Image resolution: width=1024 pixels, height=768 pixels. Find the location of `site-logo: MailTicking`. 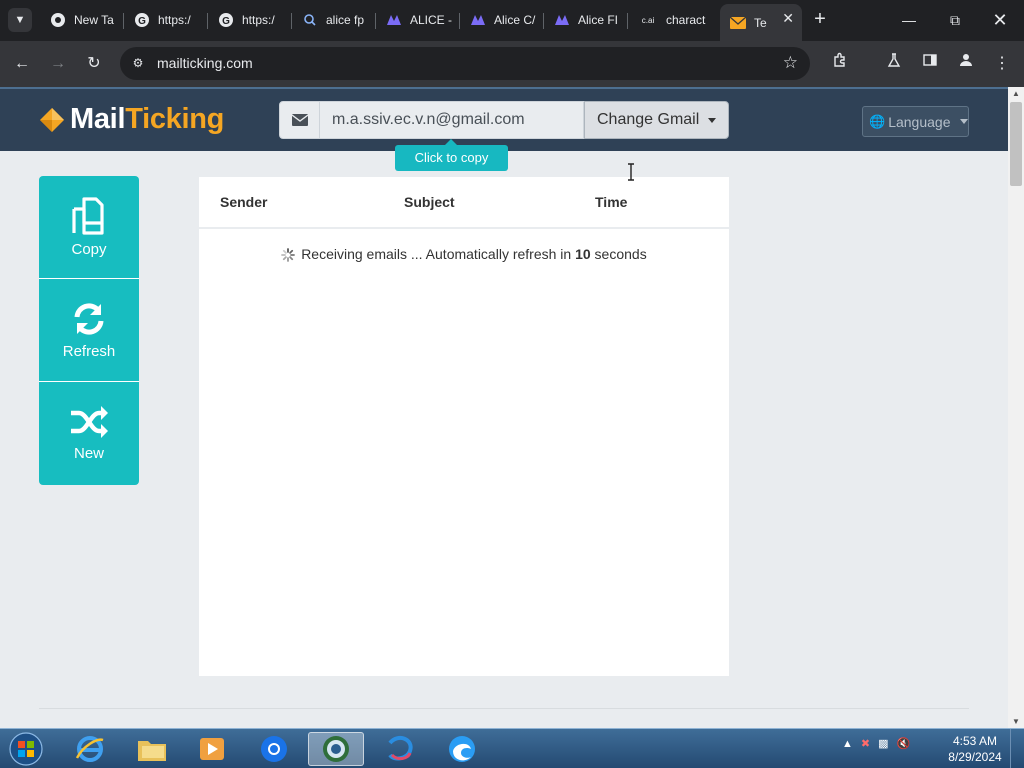

site-logo: MailTicking is located at coordinates (131, 119).